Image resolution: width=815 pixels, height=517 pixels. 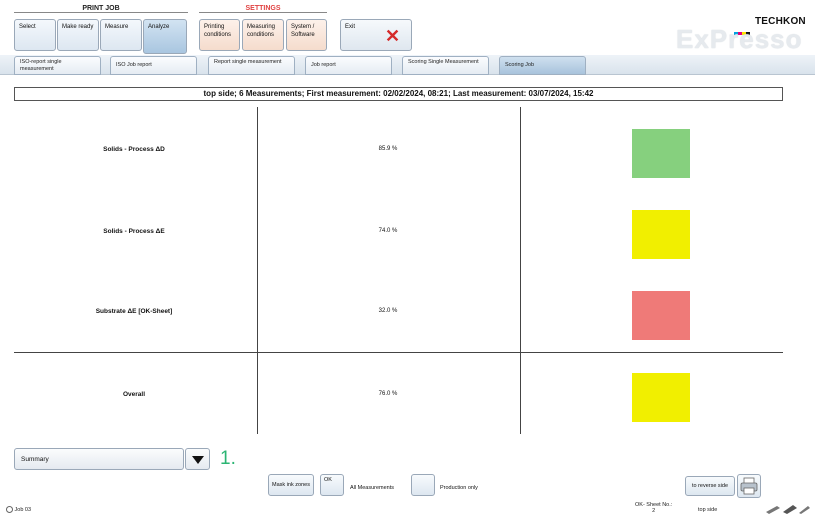 What do you see at coordinates (459, 488) in the screenshot?
I see `production-only-label: Production only` at bounding box center [459, 488].